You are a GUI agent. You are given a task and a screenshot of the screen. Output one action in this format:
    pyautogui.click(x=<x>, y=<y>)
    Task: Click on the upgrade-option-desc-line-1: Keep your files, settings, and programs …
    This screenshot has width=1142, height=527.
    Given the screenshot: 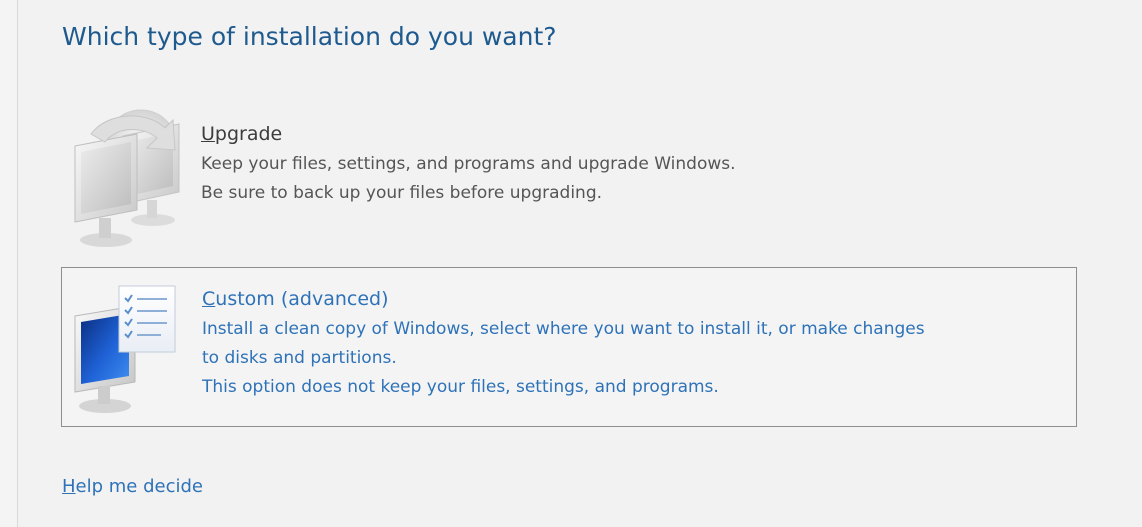 What is the action you would take?
    pyautogui.click(x=468, y=164)
    